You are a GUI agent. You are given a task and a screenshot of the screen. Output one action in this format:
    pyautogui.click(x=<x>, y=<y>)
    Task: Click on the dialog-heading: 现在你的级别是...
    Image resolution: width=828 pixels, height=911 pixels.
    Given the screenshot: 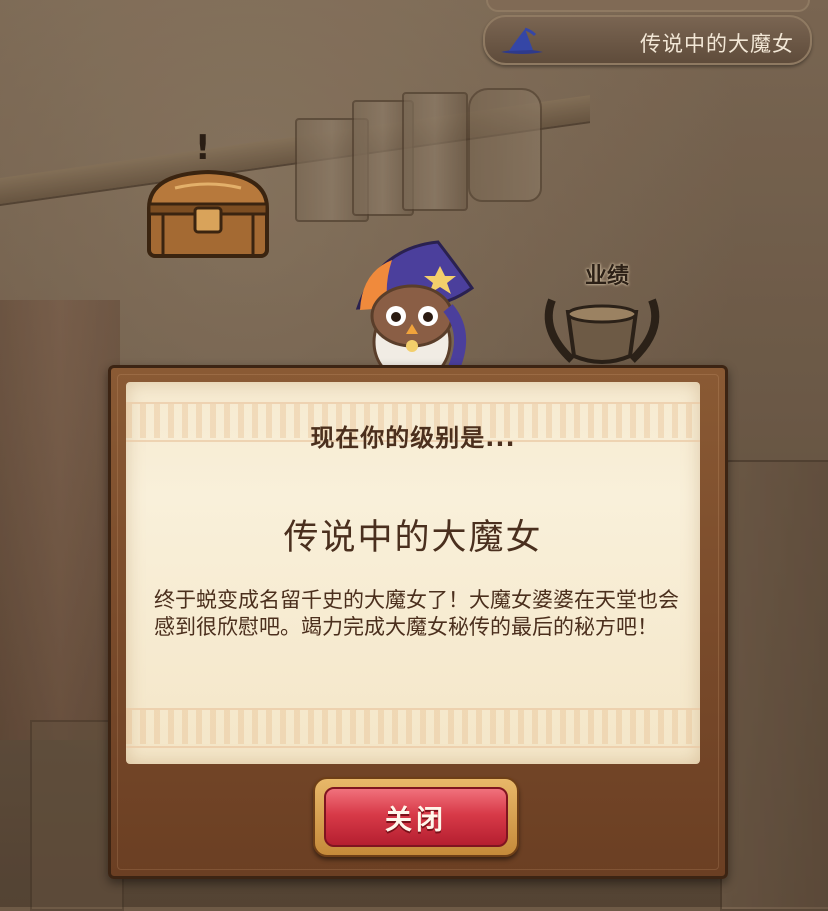 What is the action you would take?
    pyautogui.click(x=413, y=438)
    